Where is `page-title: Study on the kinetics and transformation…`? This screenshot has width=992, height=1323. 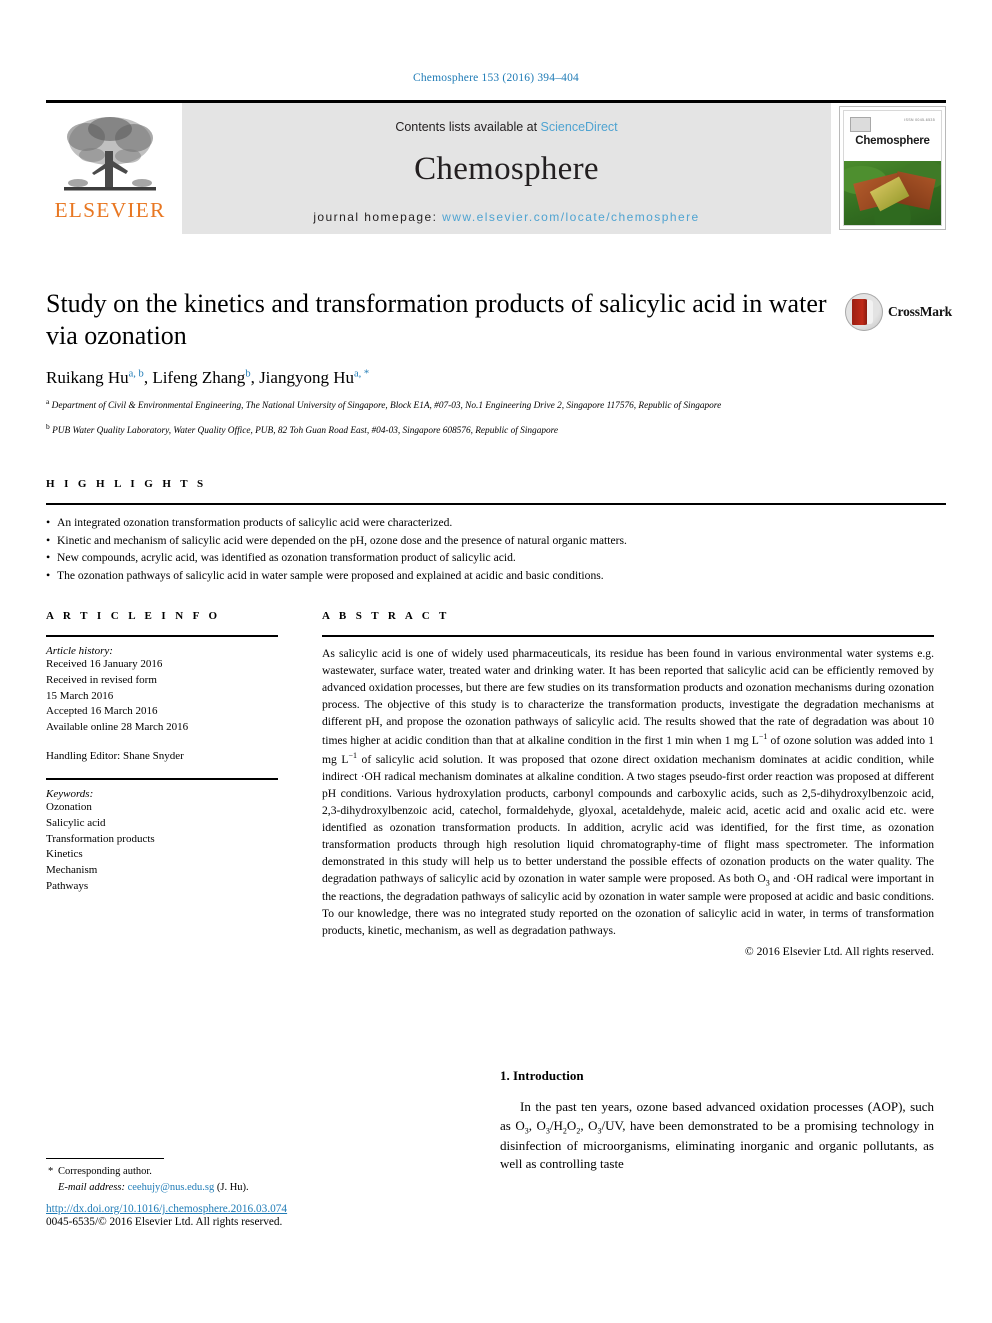
page-title: Study on the kinetics and transformation… is located at coordinates (436, 319).